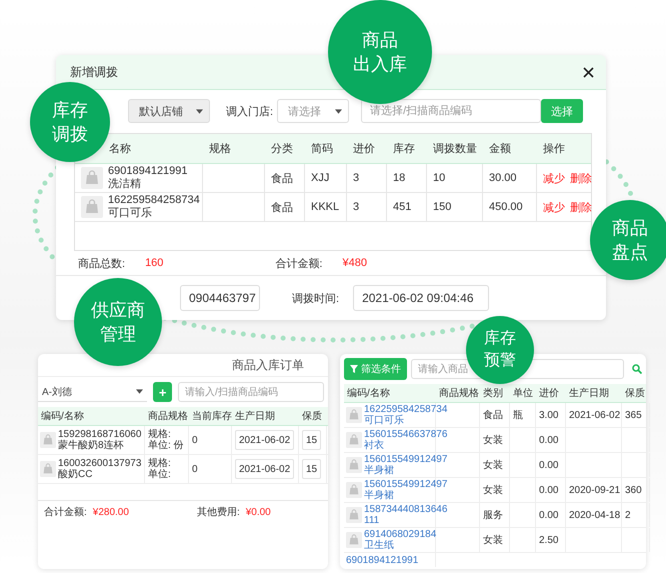 This screenshot has width=666, height=573. What do you see at coordinates (120, 149) in the screenshot?
I see `column-header: 名称` at bounding box center [120, 149].